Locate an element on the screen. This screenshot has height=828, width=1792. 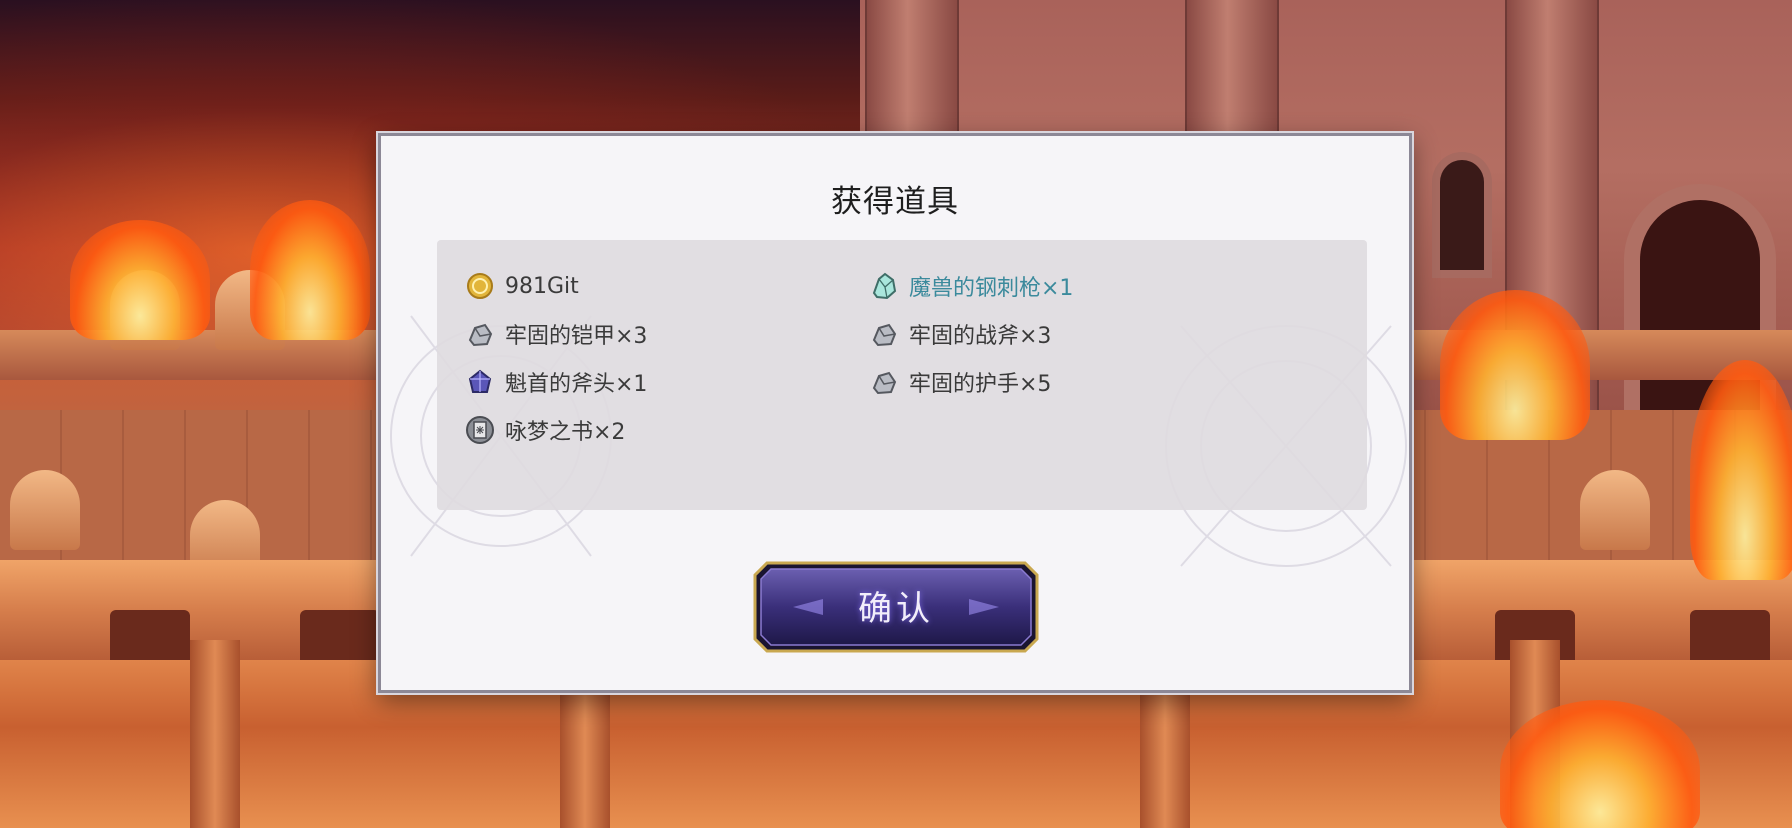
item-label: 魔兽的钢刺枪×1 is located at coordinates (991, 288).